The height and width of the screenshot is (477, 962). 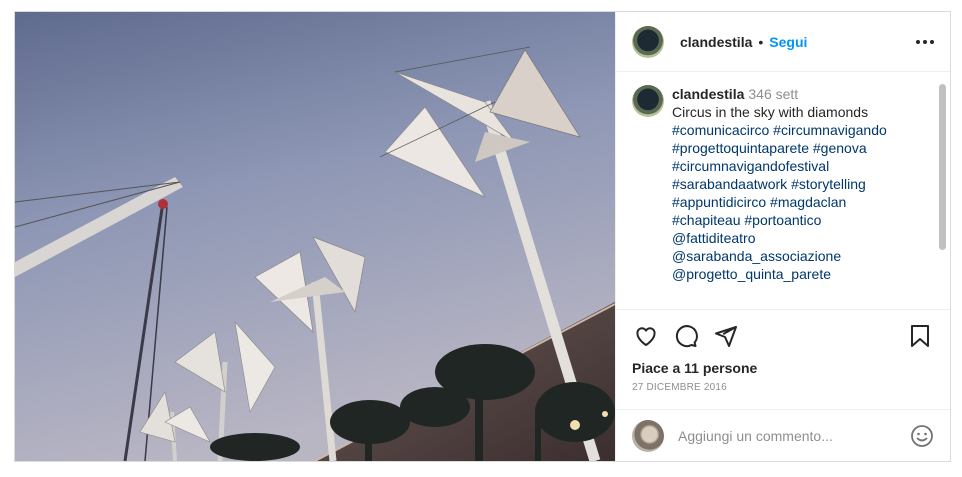 I want to click on comments-scrollbar, so click(x=943, y=199).